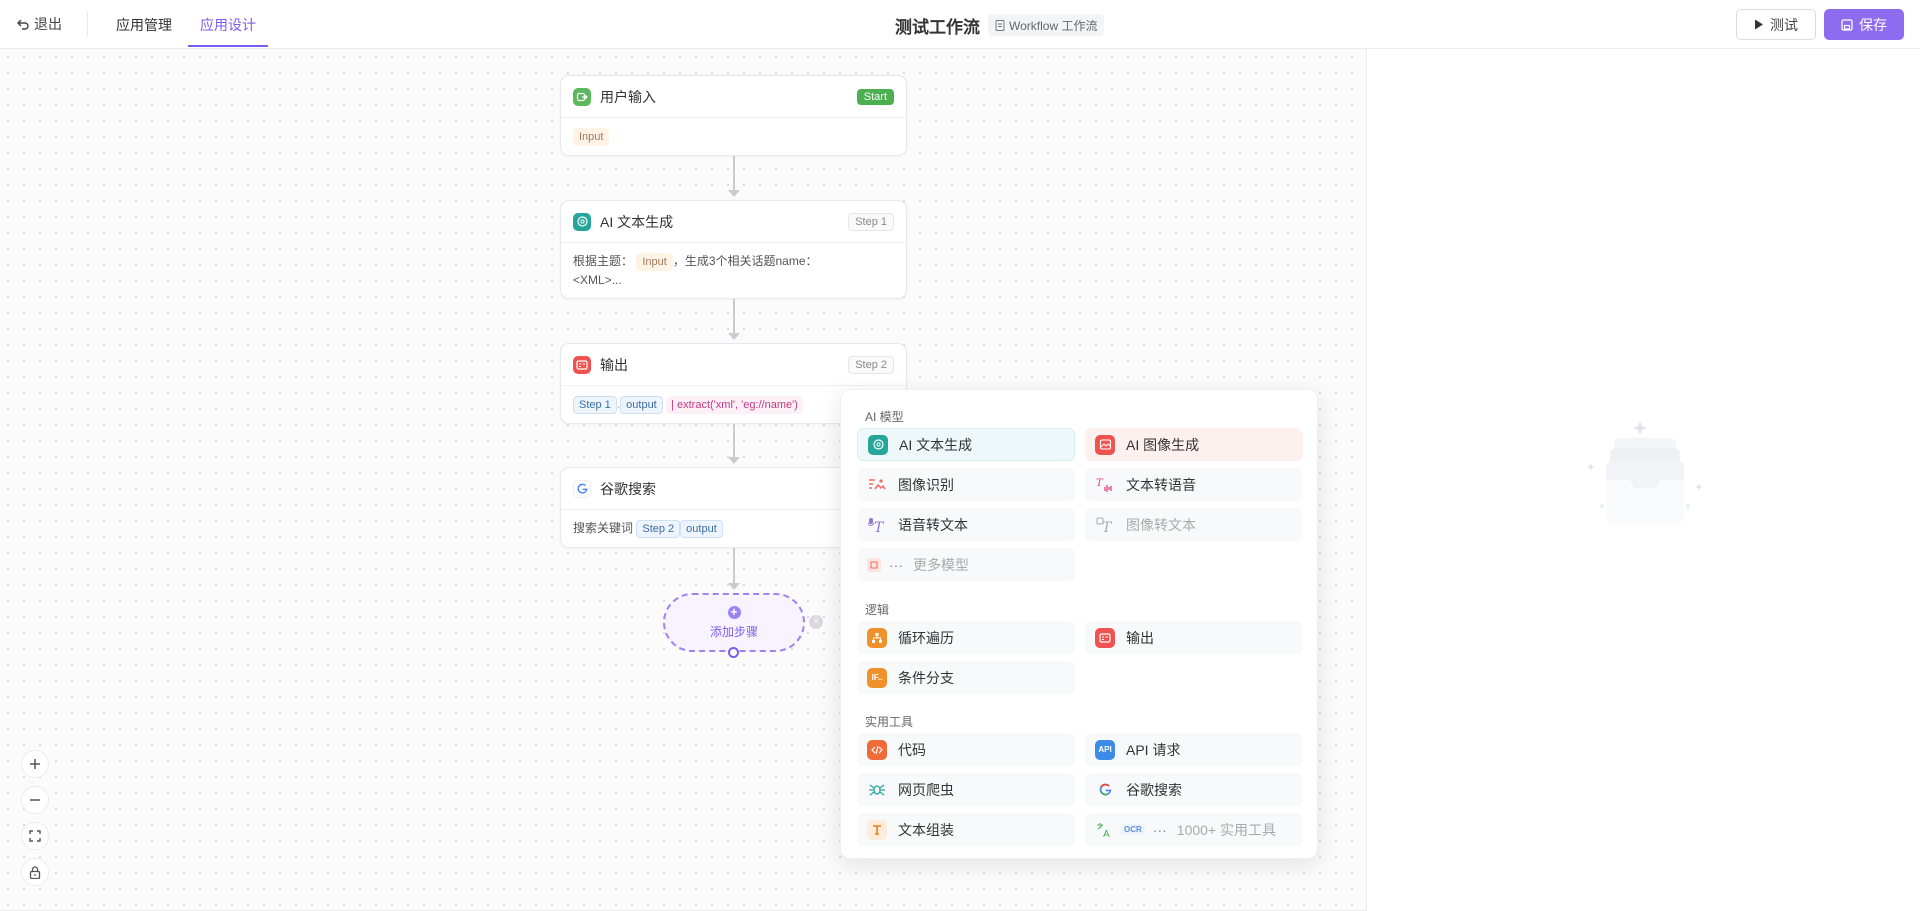 The height and width of the screenshot is (911, 1920). I want to click on active-tab-indicator, so click(228, 46).